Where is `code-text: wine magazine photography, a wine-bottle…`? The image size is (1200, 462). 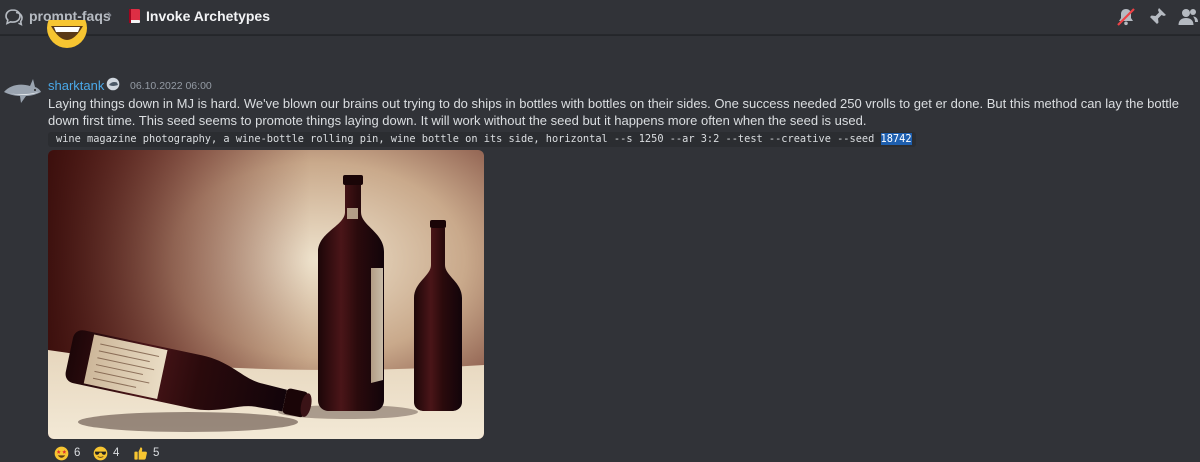
code-text: wine magazine photography, a wine-bottle… is located at coordinates (468, 139).